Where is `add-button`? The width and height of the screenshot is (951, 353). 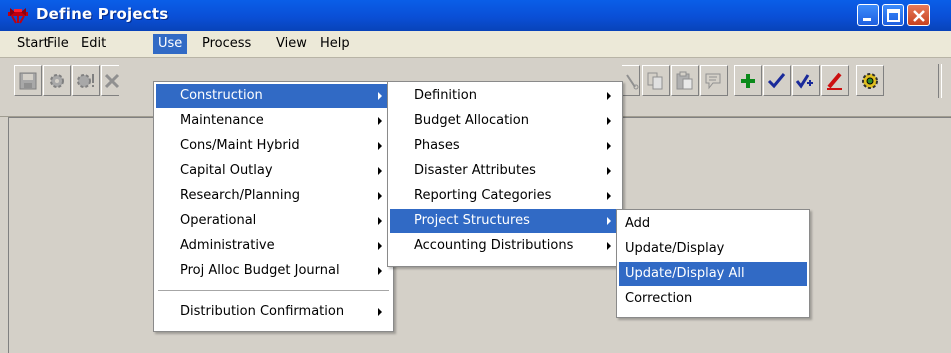
add-button is located at coordinates (748, 80).